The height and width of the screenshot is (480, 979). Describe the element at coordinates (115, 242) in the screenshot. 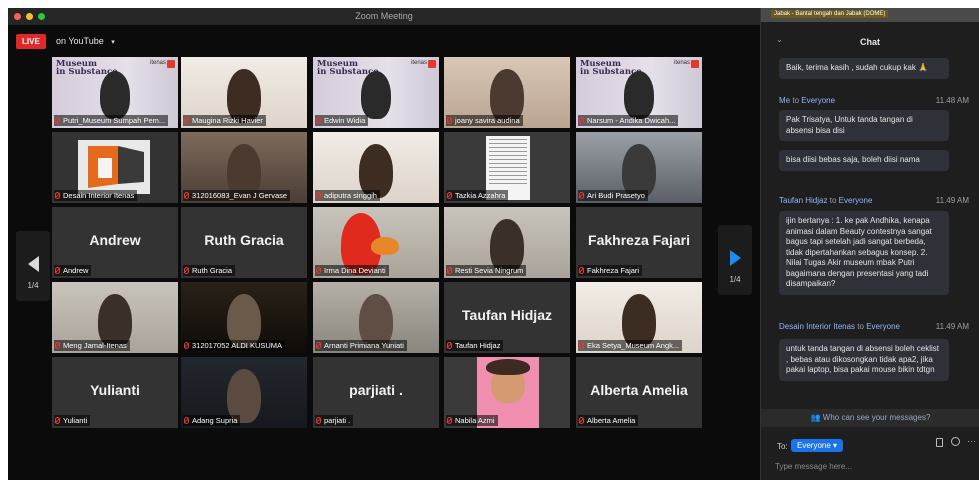

I see `participant-tile: Andrew Andrew` at that location.